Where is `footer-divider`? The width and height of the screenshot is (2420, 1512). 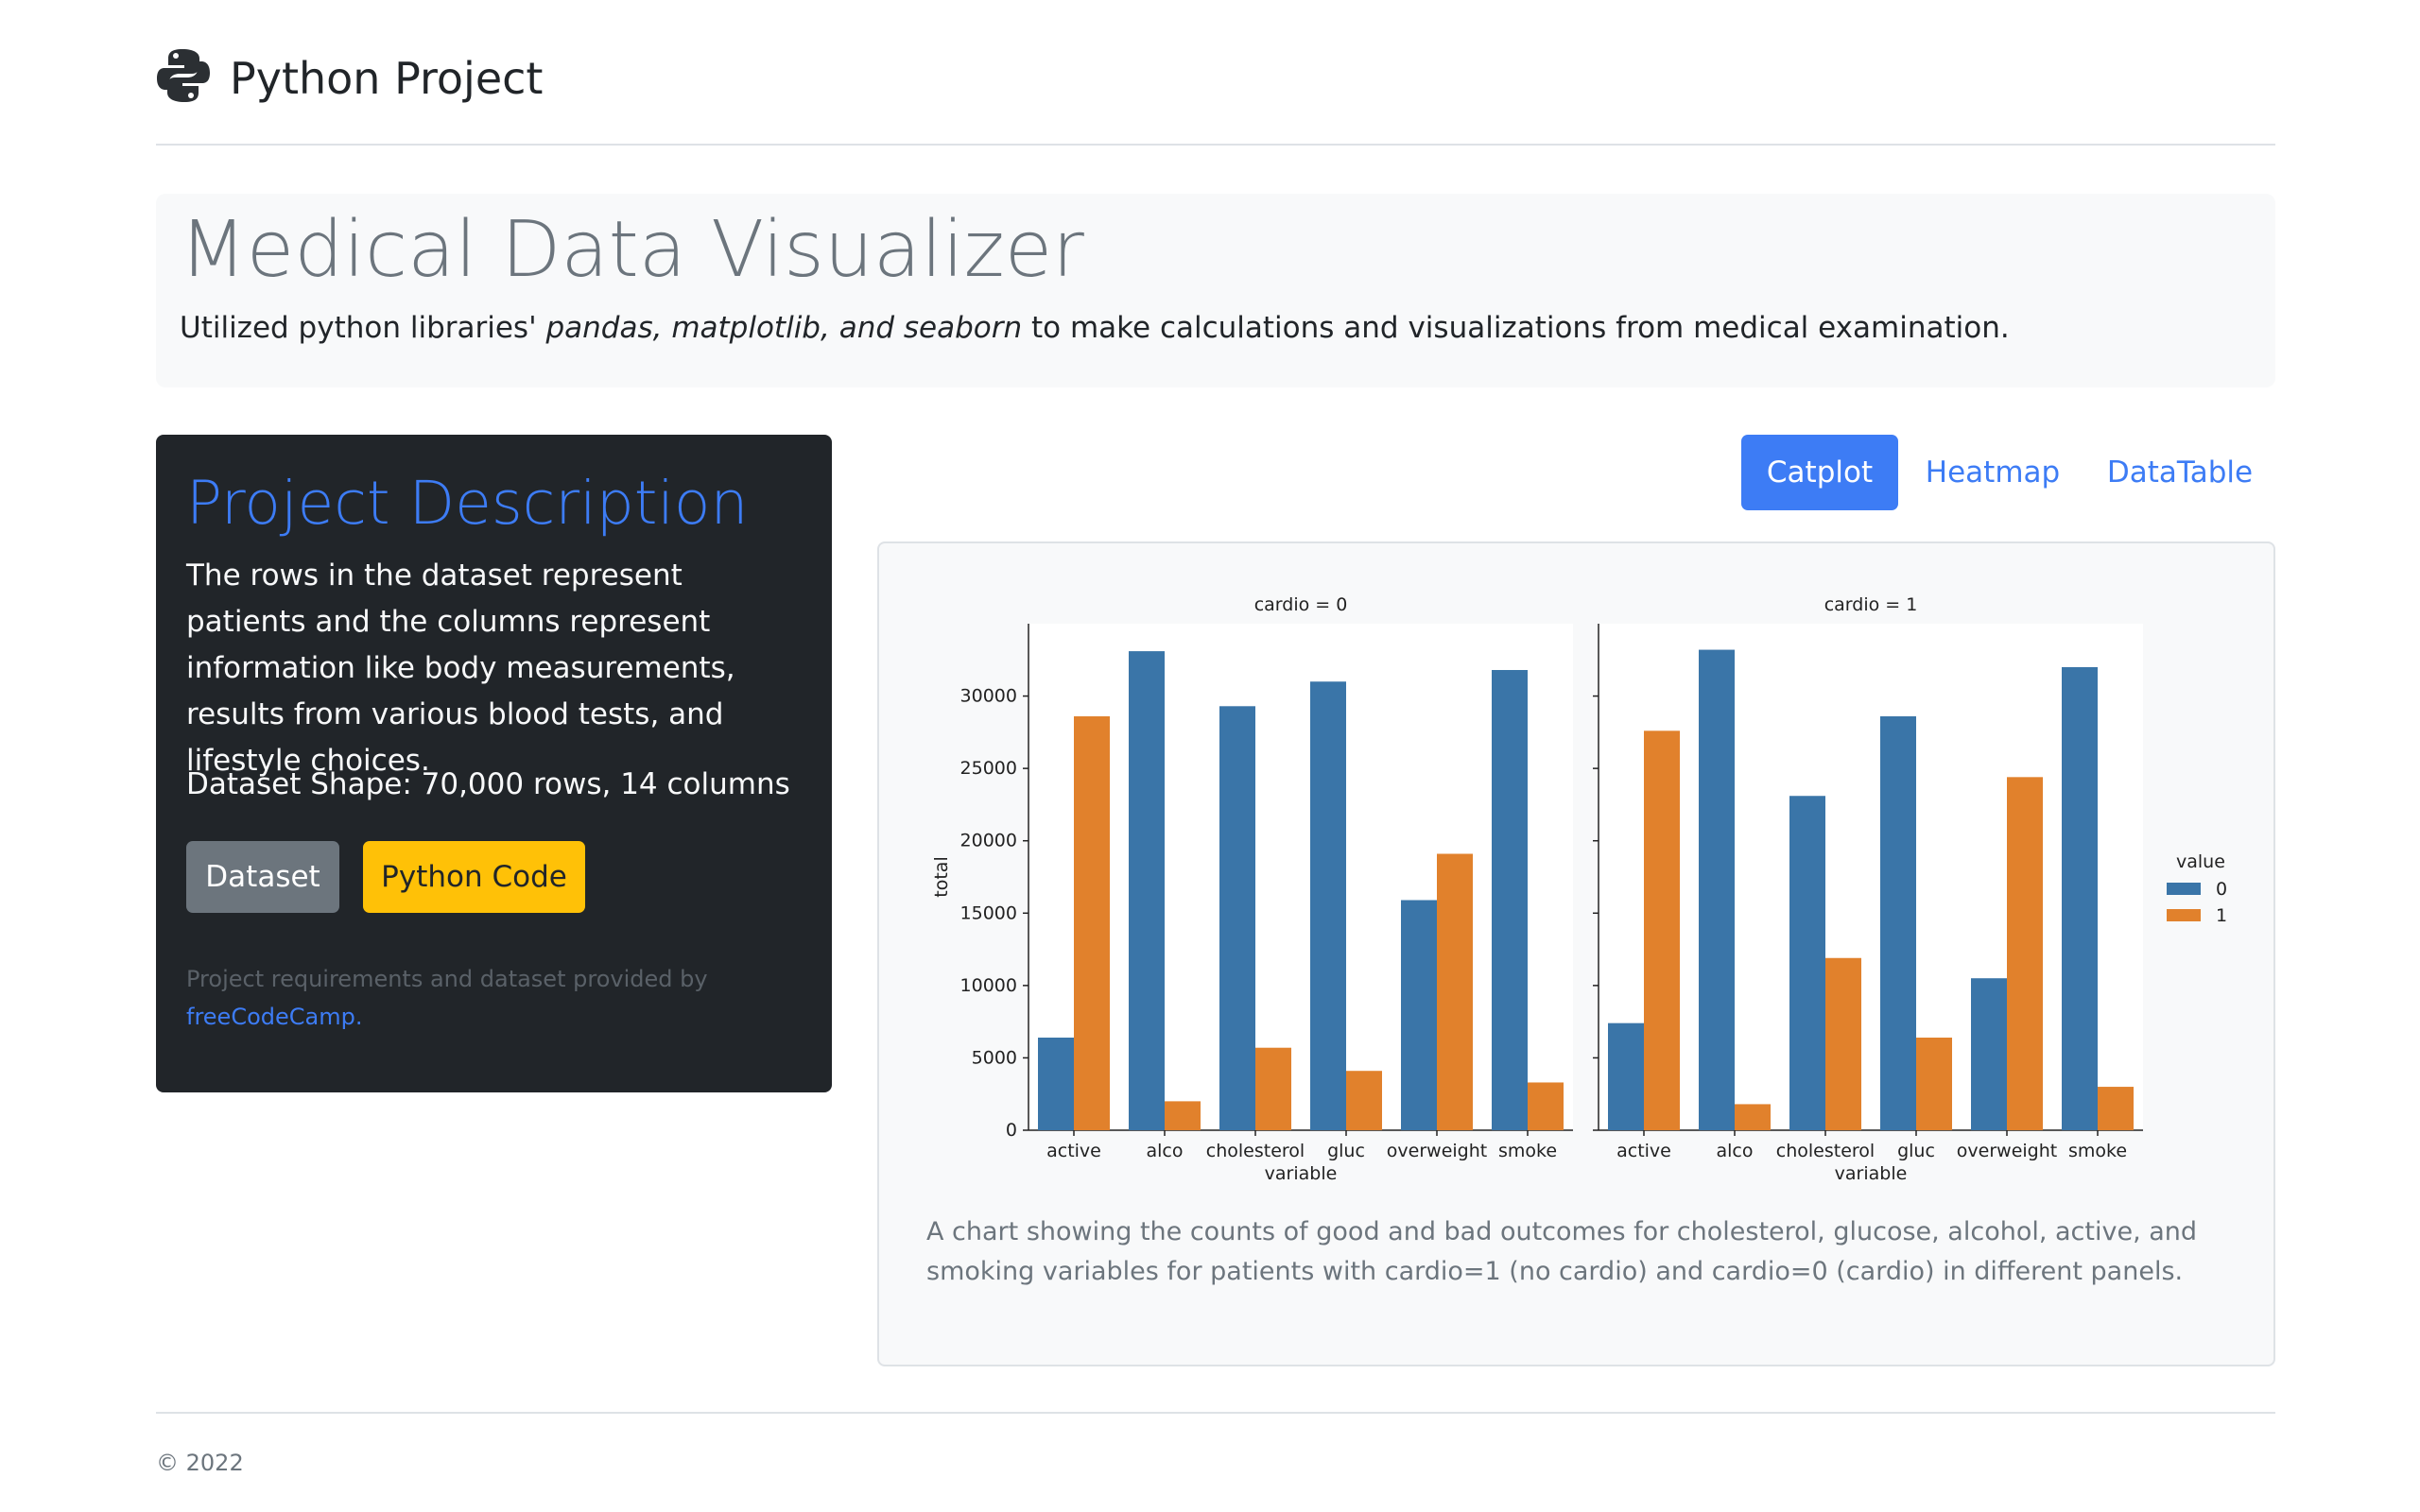
footer-divider is located at coordinates (1215, 1413).